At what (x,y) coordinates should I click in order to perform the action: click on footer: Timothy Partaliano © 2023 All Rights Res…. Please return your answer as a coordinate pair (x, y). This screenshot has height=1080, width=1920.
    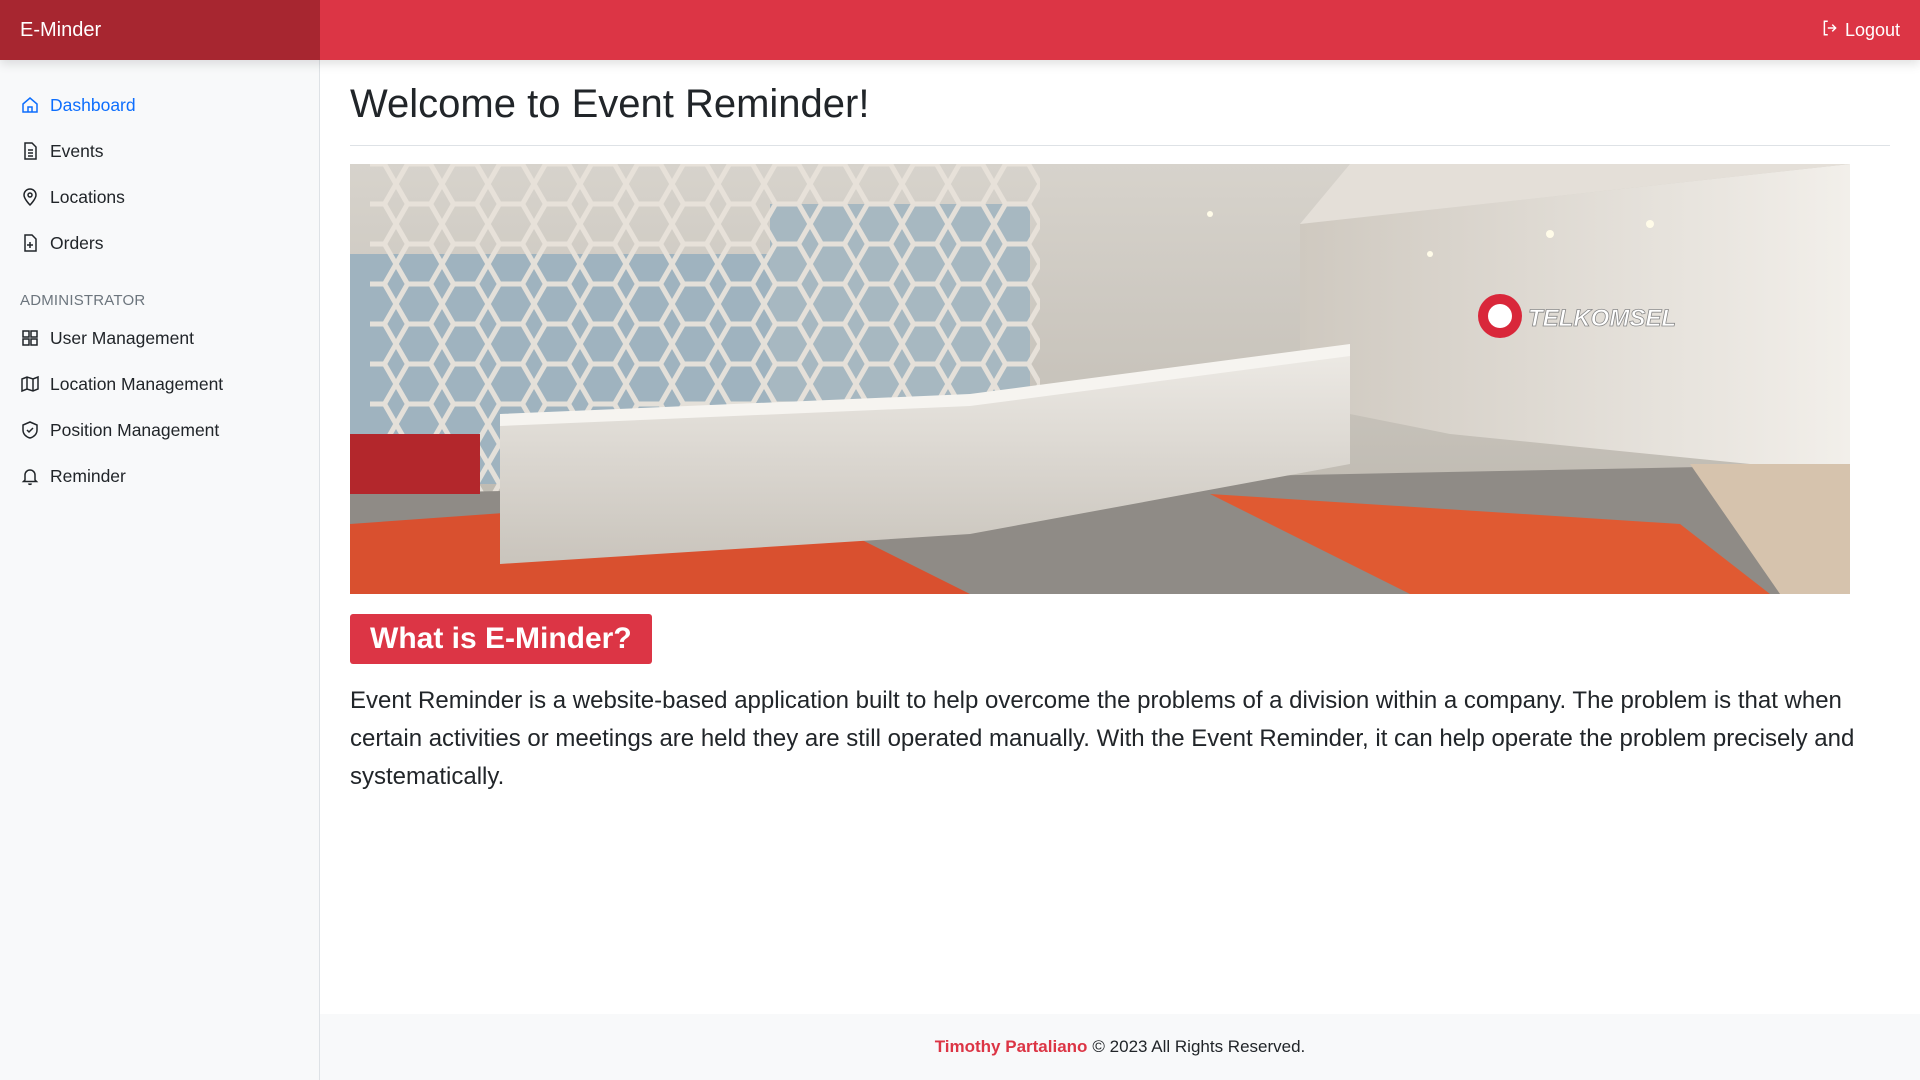
    Looking at the image, I should click on (1120, 1047).